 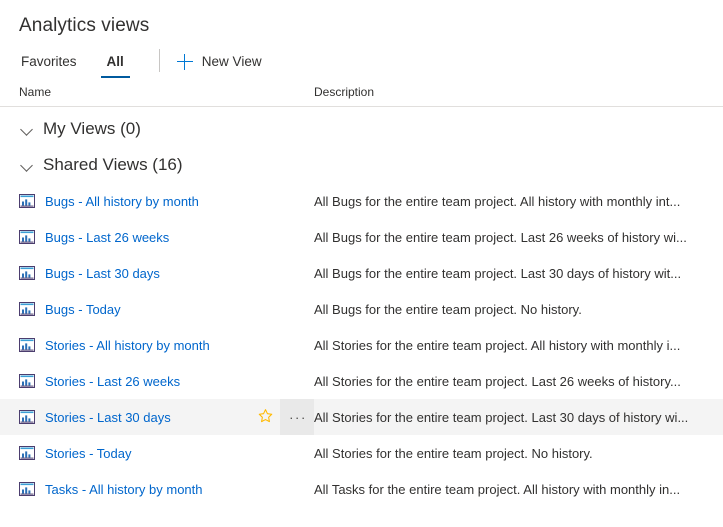 I want to click on column-header-name: Name, so click(x=166, y=92).